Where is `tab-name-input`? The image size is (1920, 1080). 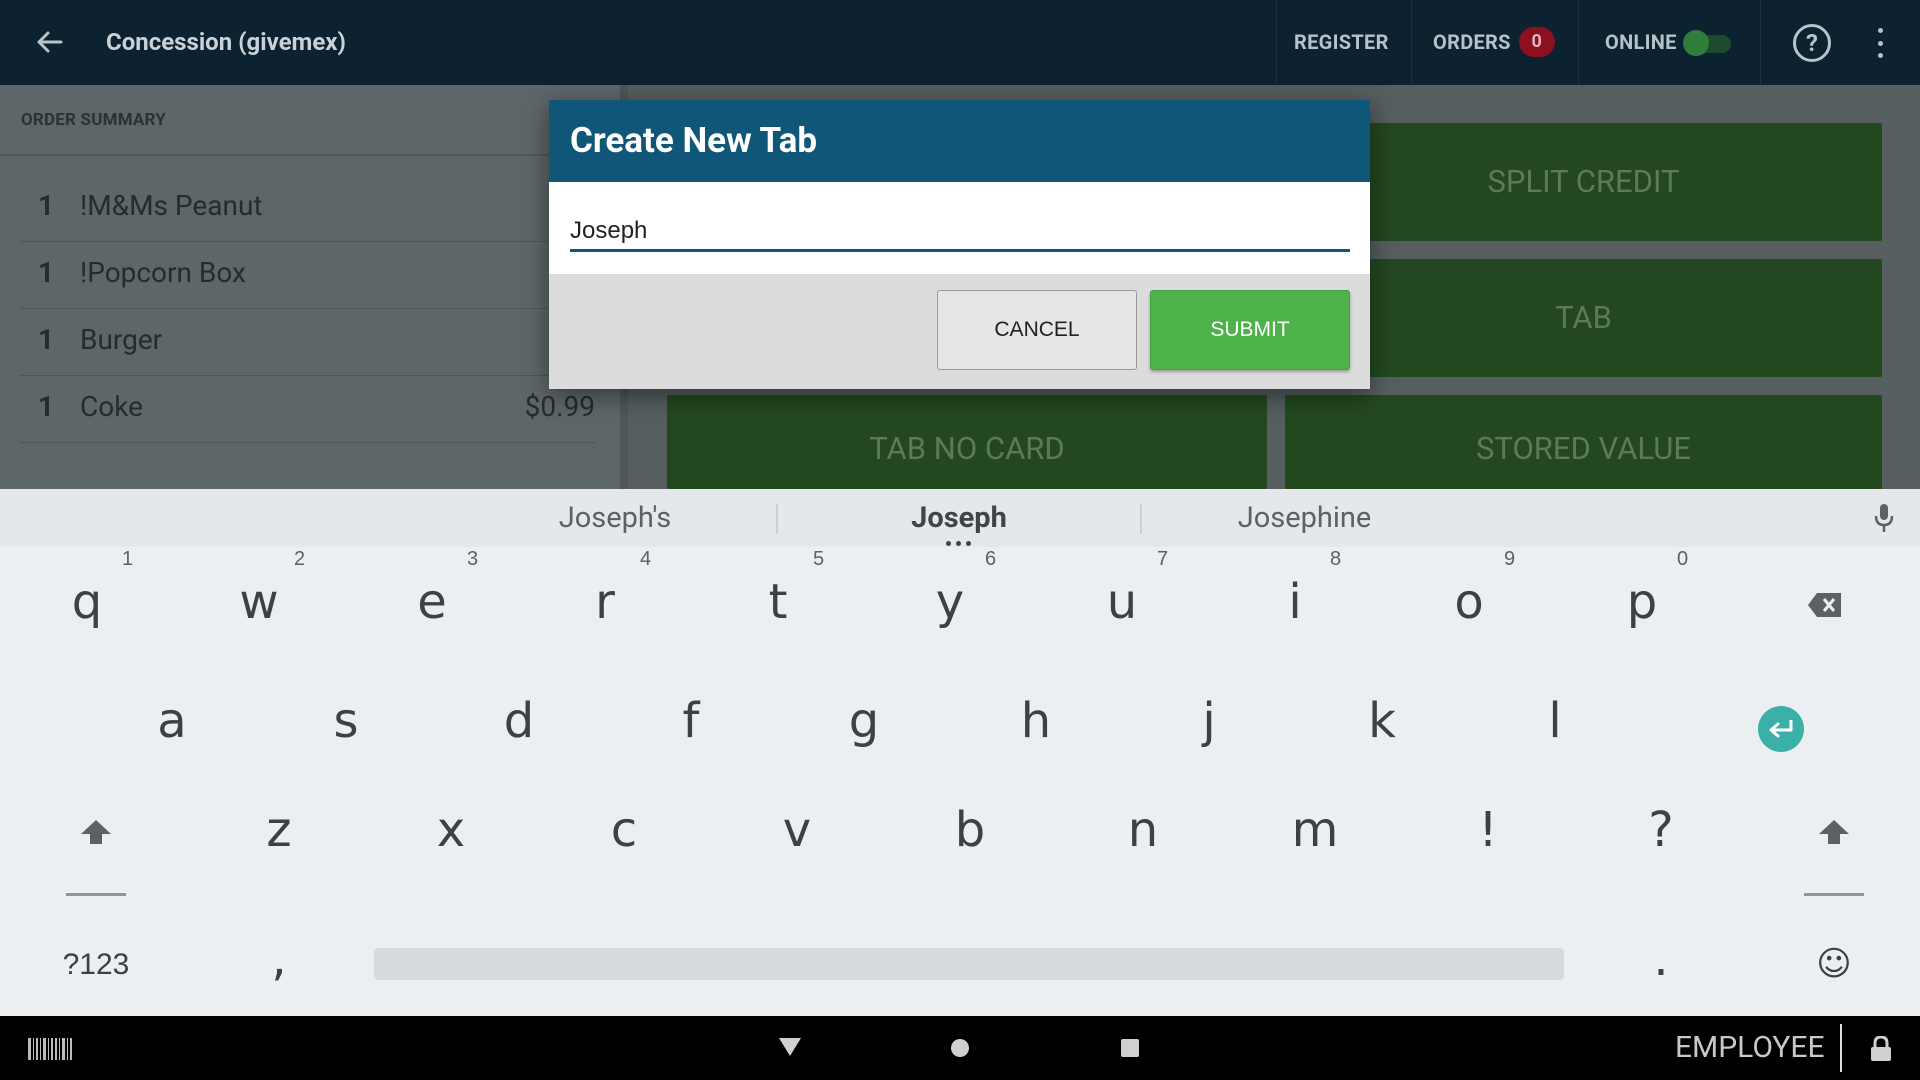 tab-name-input is located at coordinates (960, 232).